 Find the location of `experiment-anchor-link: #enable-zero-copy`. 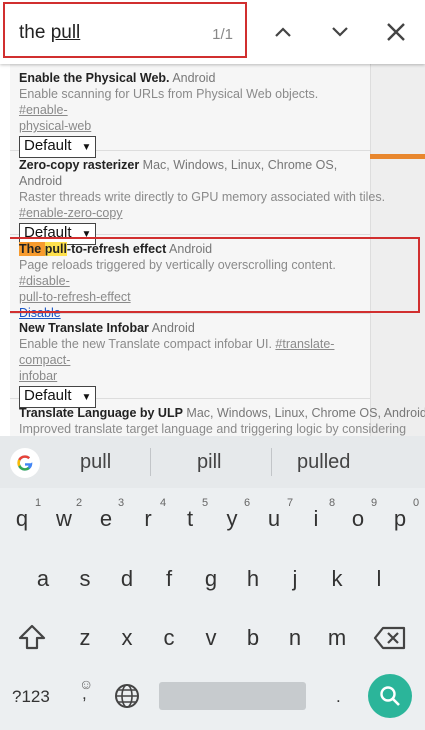

experiment-anchor-link: #enable-zero-copy is located at coordinates (71, 213).